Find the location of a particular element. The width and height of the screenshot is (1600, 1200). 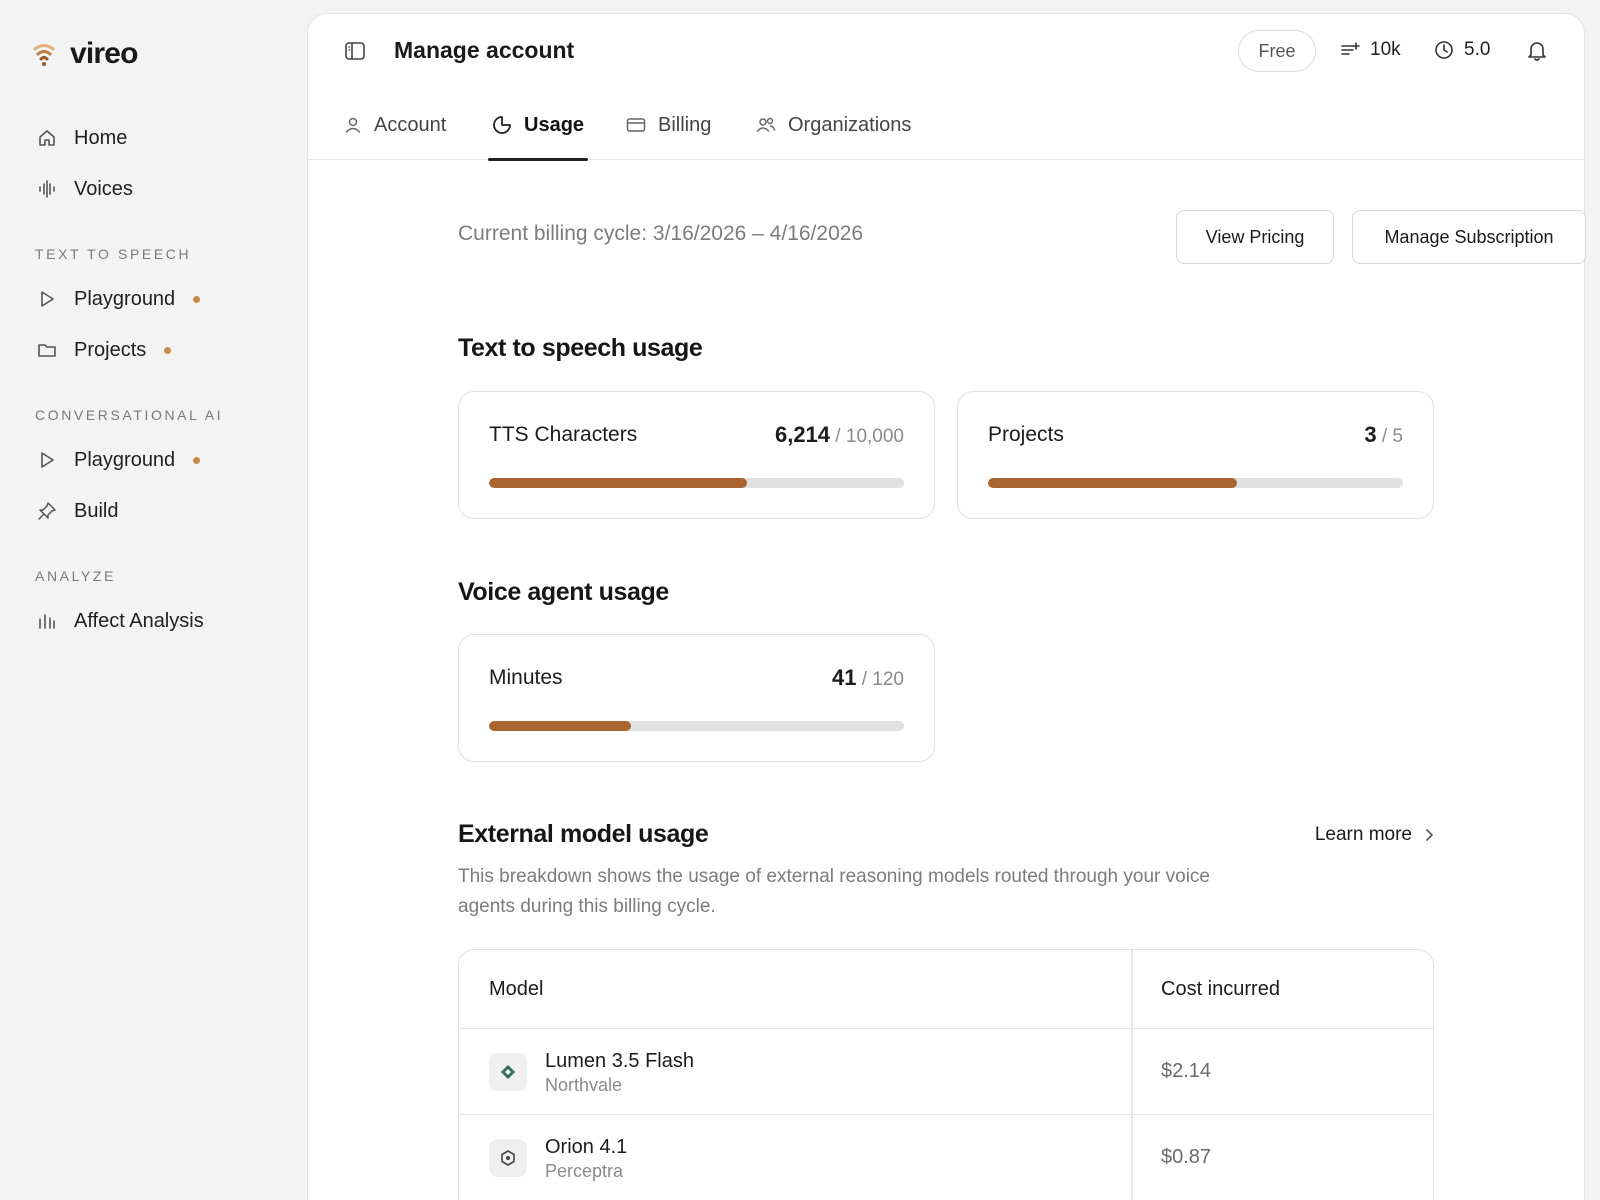

manage-subscription-button: Manage Subscription is located at coordinates (1469, 237).